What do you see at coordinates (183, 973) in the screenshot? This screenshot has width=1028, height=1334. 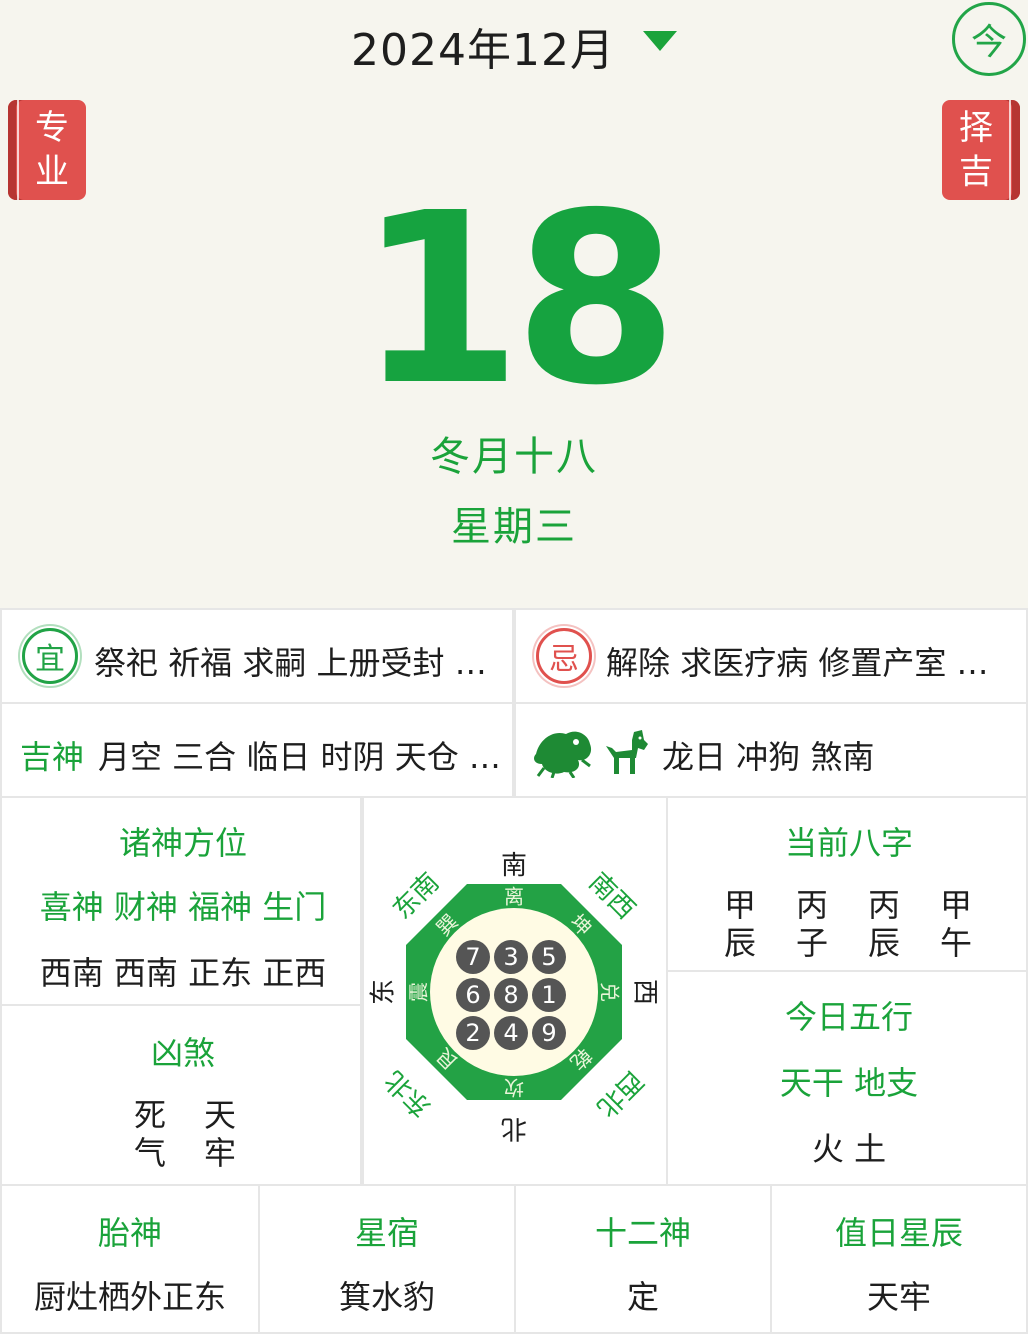 I see `zhushen-values: 西南 西南 正东 正西` at bounding box center [183, 973].